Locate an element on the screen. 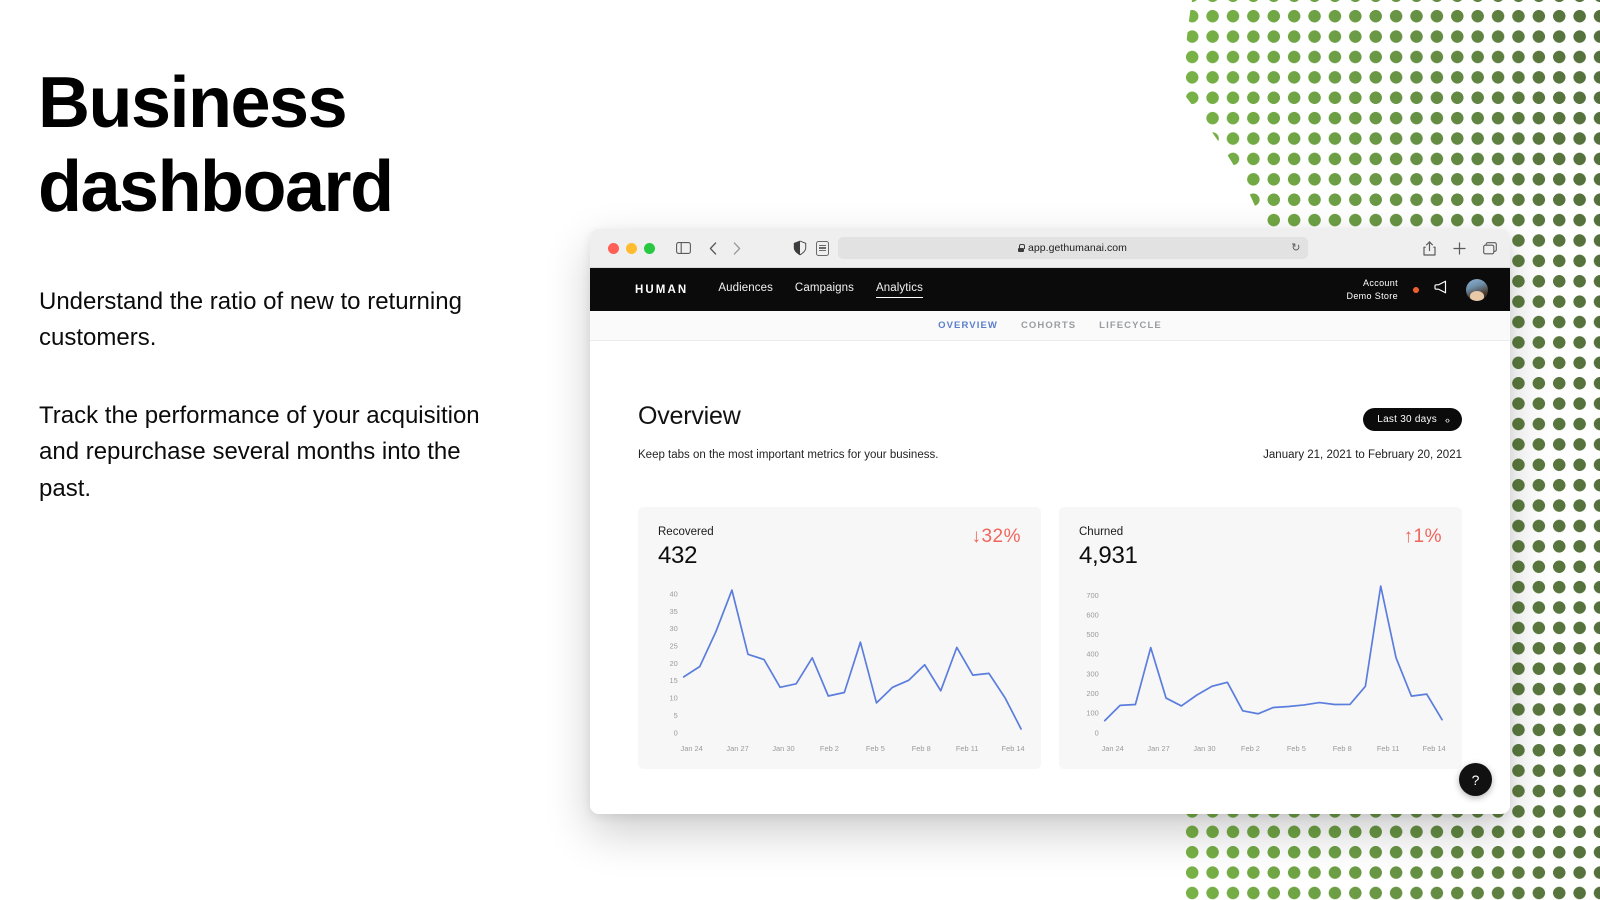 Image resolution: width=1600 pixels, height=900 pixels. page-title: Business dashboard is located at coordinates (318, 145).